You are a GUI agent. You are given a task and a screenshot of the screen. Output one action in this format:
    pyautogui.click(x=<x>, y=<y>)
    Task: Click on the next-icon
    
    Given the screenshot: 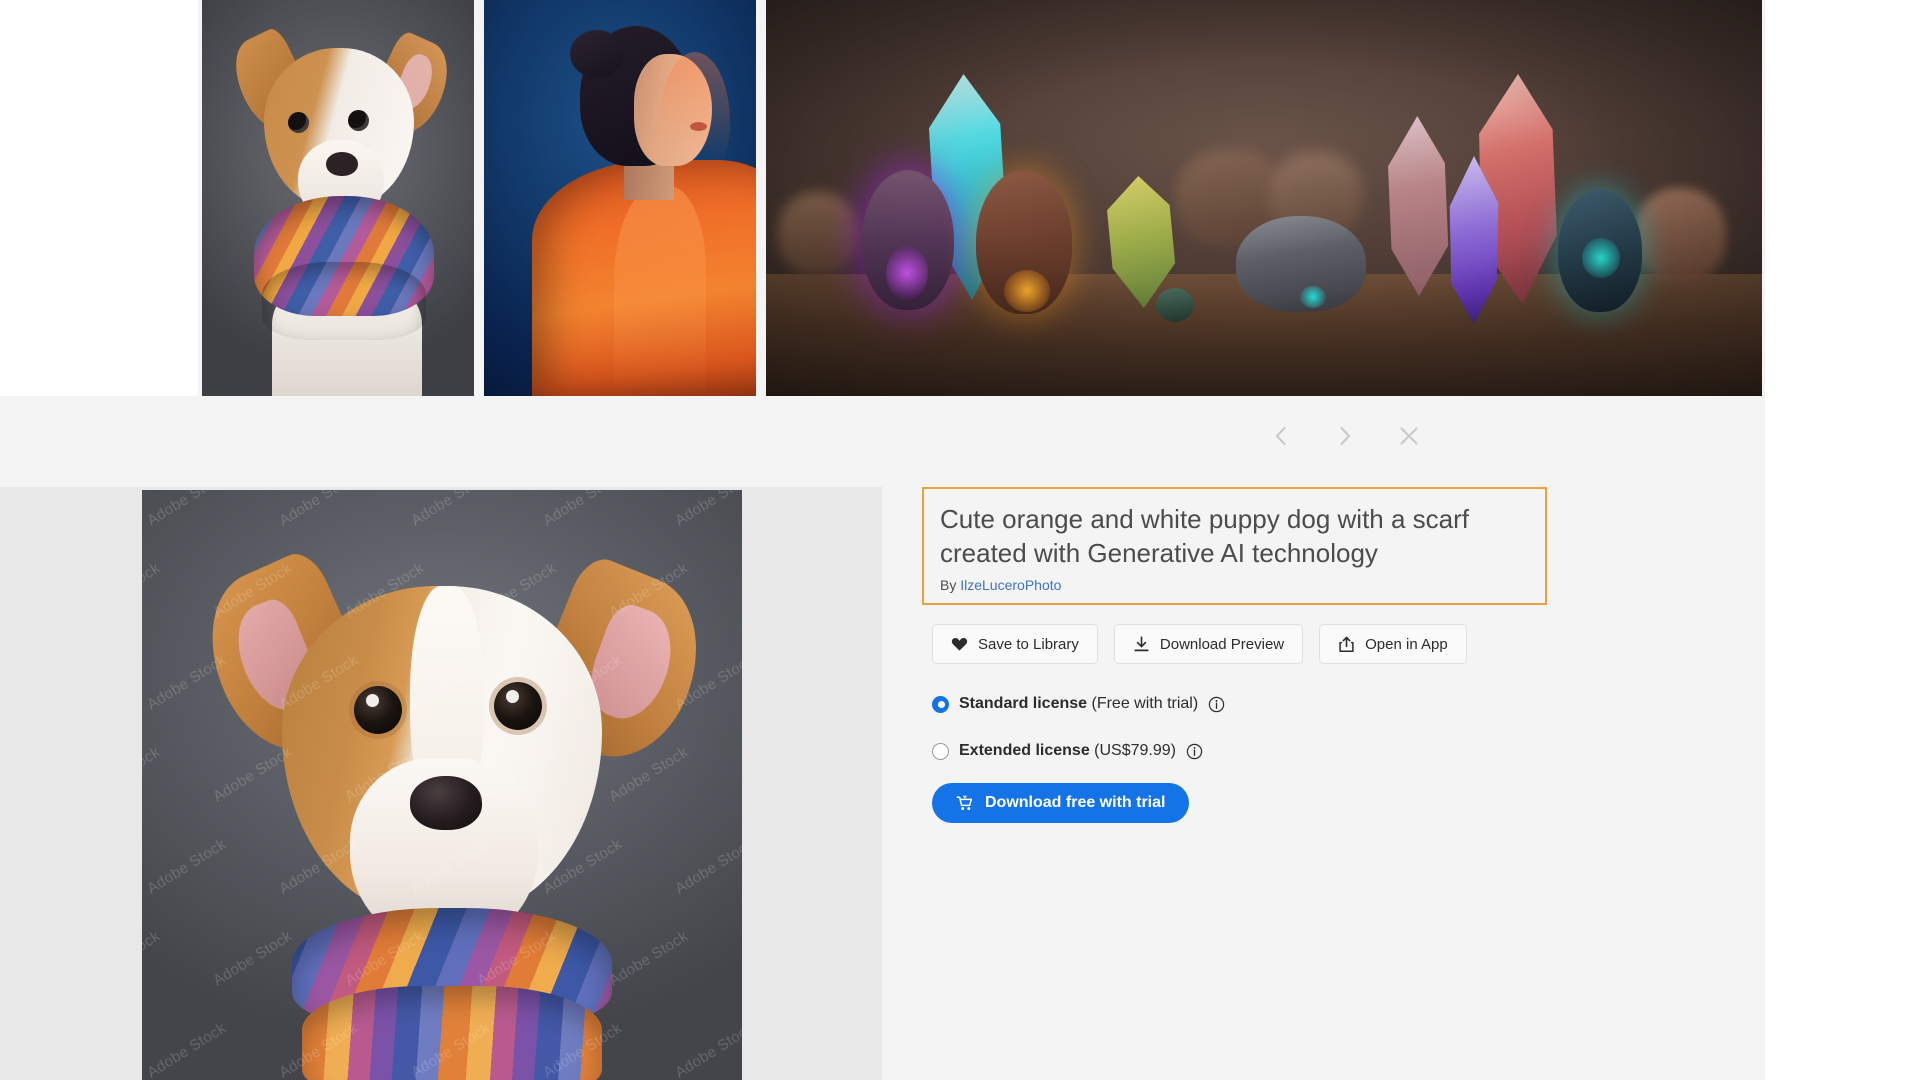 What is the action you would take?
    pyautogui.click(x=1345, y=436)
    